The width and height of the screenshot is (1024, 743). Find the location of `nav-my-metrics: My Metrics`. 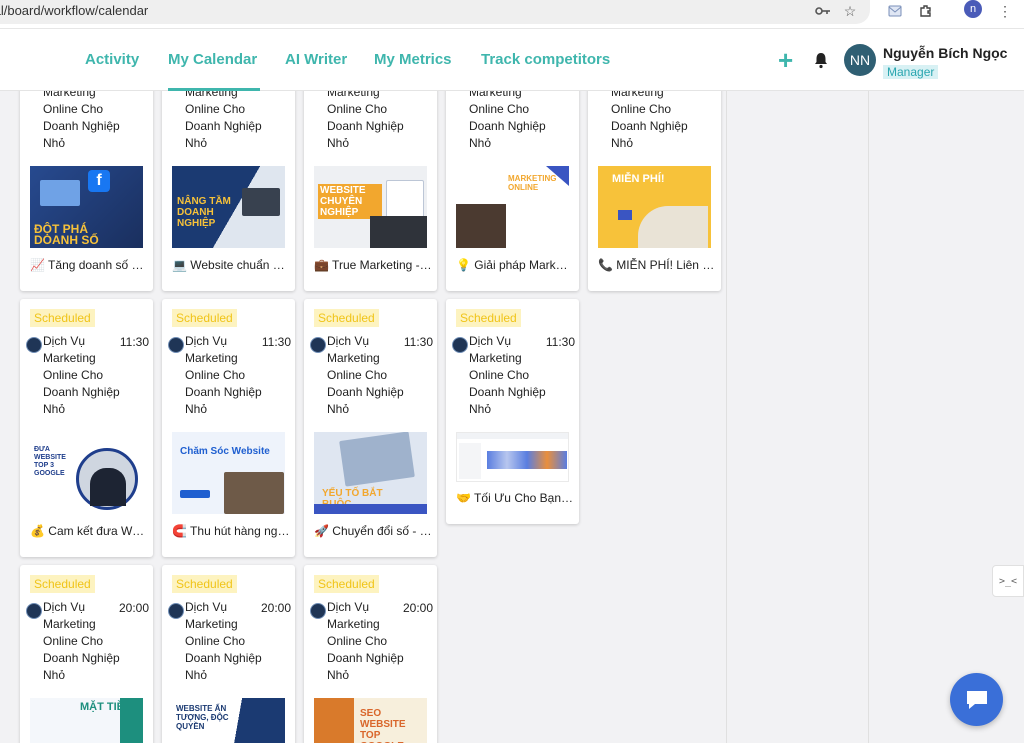

nav-my-metrics: My Metrics is located at coordinates (413, 59).